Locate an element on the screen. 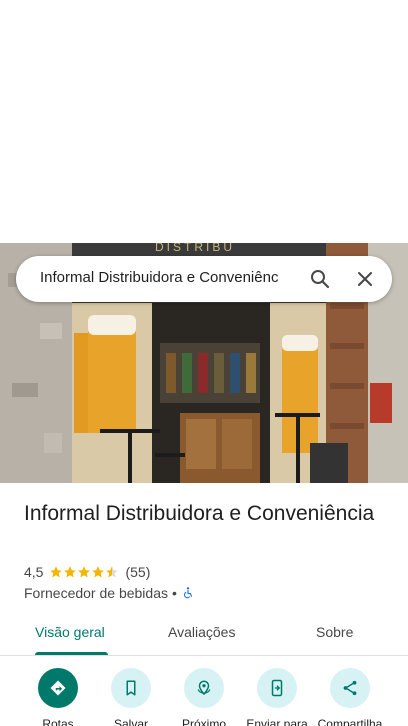 This screenshot has height=726, width=408. send-to-label: Enviar para is located at coordinates (277, 721).